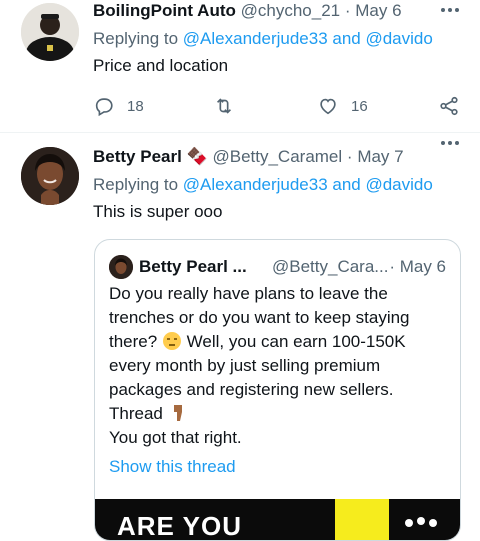 This screenshot has height=541, width=480. I want to click on unamused-face-icon, so click(171, 341).